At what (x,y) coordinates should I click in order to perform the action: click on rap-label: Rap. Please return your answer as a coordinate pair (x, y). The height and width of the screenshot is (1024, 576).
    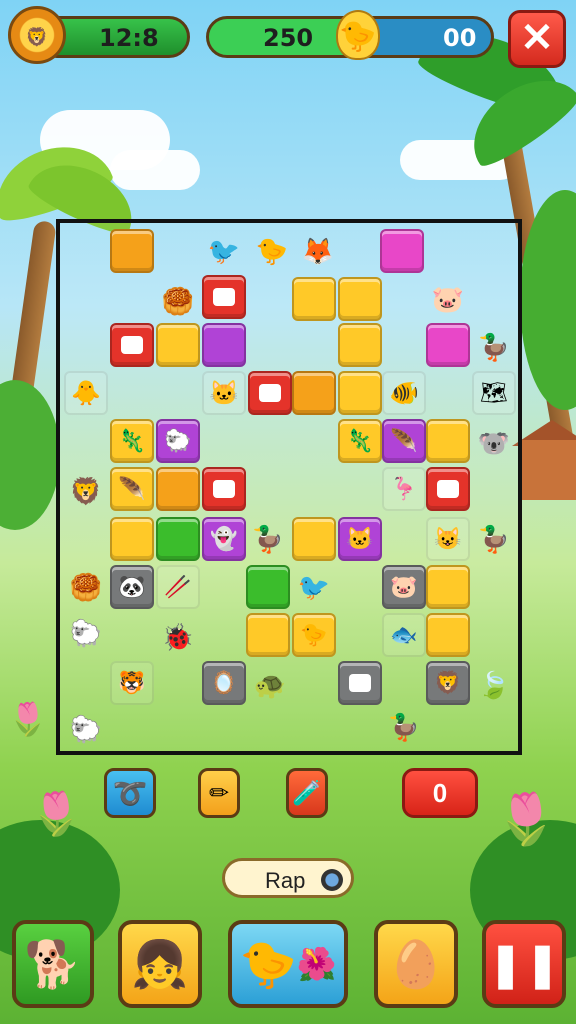
    Looking at the image, I should click on (285, 880).